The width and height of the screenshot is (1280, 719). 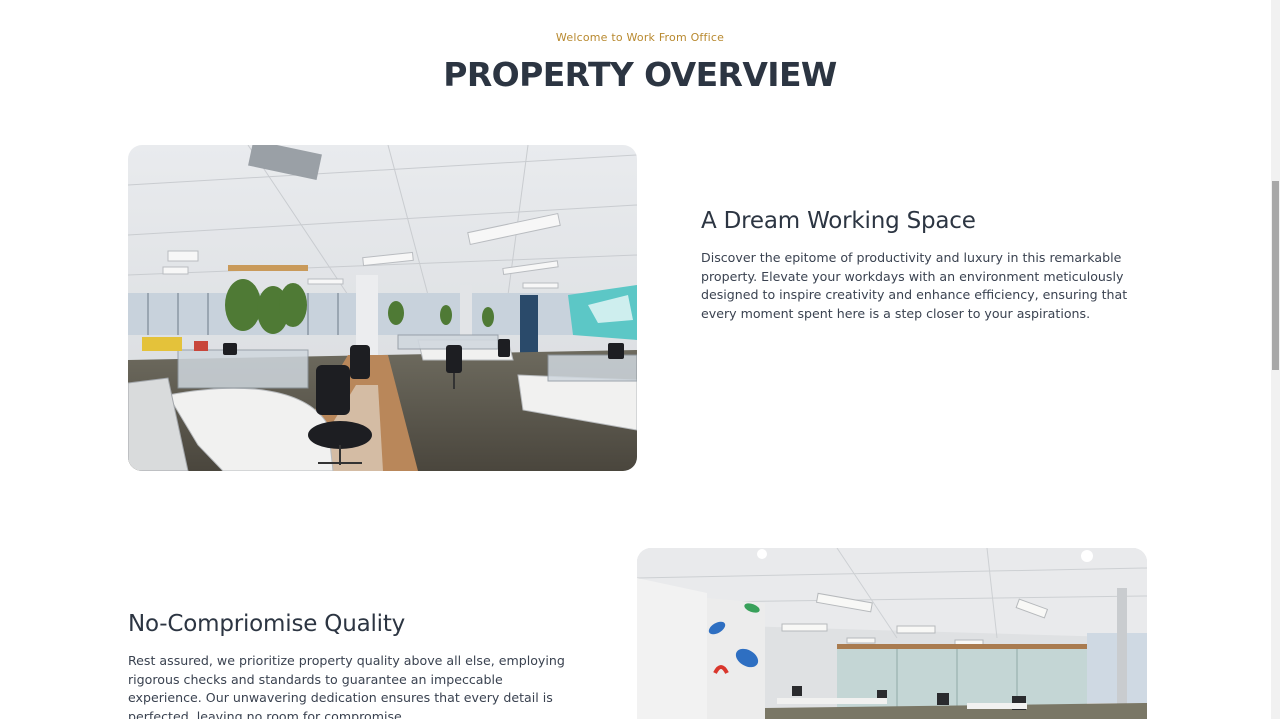 What do you see at coordinates (267, 624) in the screenshot?
I see `feature-title-quality: No-Compriomise Quality` at bounding box center [267, 624].